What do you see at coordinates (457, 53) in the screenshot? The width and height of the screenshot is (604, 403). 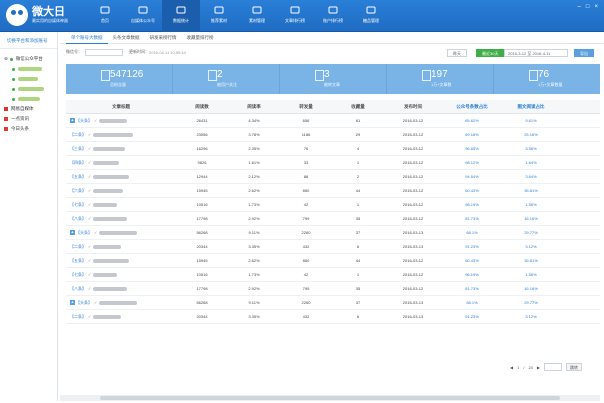 I see `yesterday-button: 昨天` at bounding box center [457, 53].